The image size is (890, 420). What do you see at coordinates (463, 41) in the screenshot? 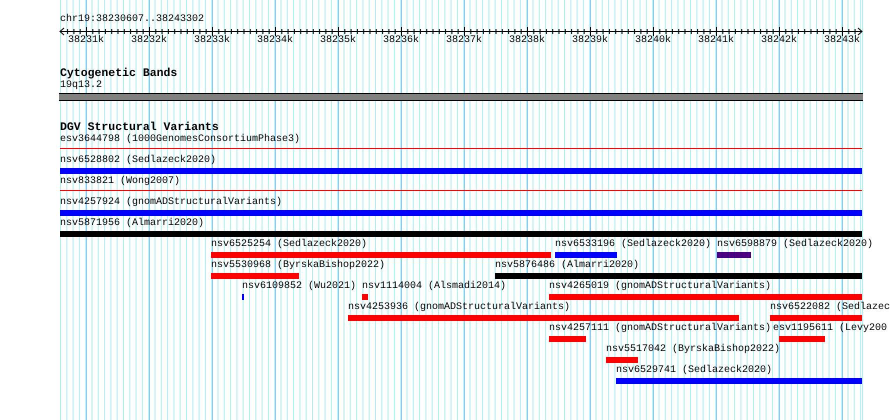
I see `tick-label: 38237k` at bounding box center [463, 41].